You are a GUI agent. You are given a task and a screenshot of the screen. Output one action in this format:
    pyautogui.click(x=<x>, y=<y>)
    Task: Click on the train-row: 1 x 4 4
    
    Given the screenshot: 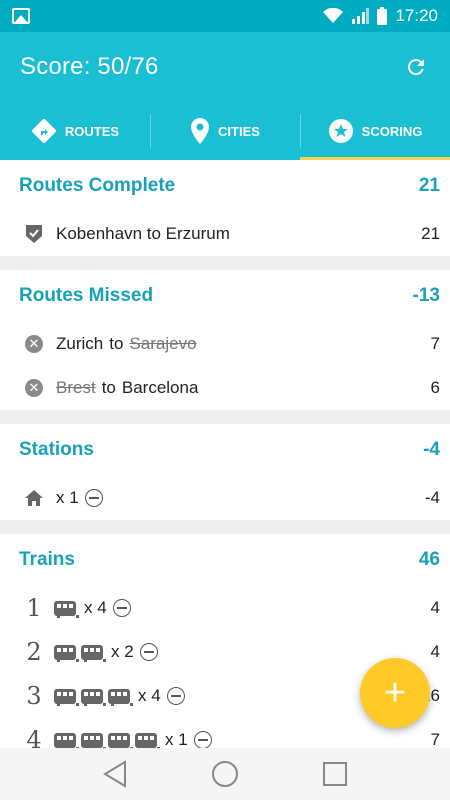 What is the action you would take?
    pyautogui.click(x=225, y=608)
    